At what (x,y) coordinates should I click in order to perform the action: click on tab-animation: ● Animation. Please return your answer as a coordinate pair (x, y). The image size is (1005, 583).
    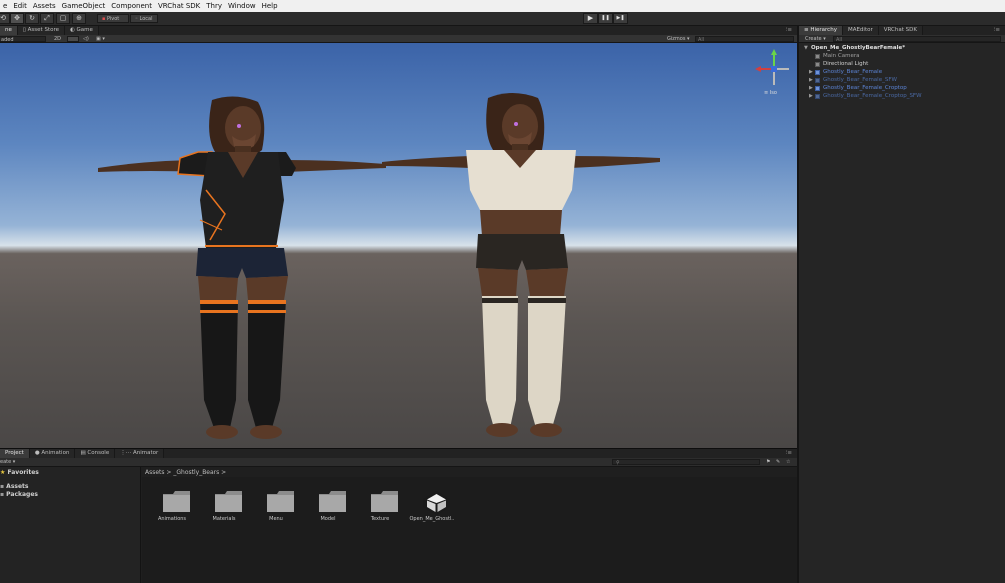
    Looking at the image, I should click on (52, 453).